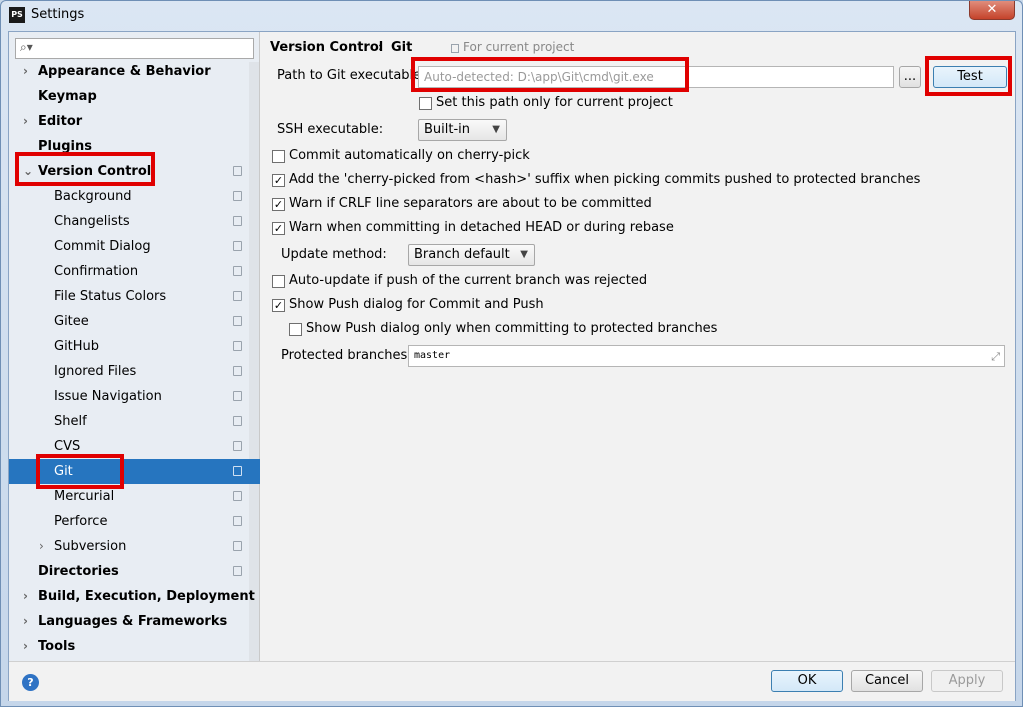 The width and height of the screenshot is (1023, 707). Describe the element at coordinates (554, 102) in the screenshot. I see `current-project-only-label: Set this path only for current project` at that location.